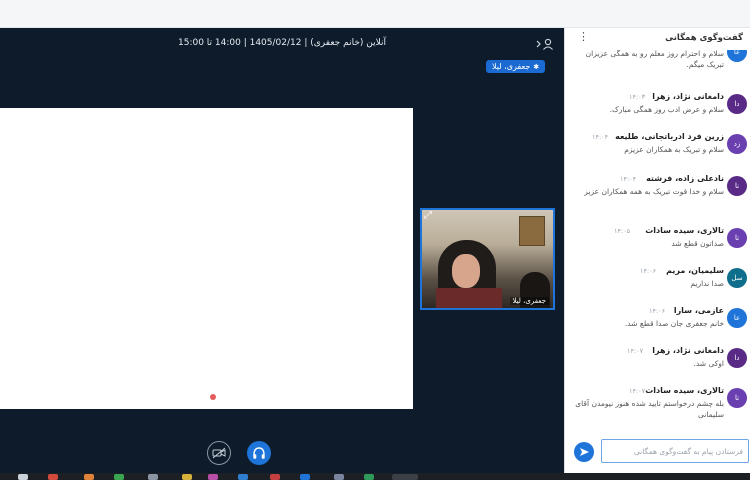 The width and height of the screenshot is (750, 480). What do you see at coordinates (487, 259) in the screenshot?
I see `presenter-webcam: ⤢ جعفری، لیلا` at bounding box center [487, 259].